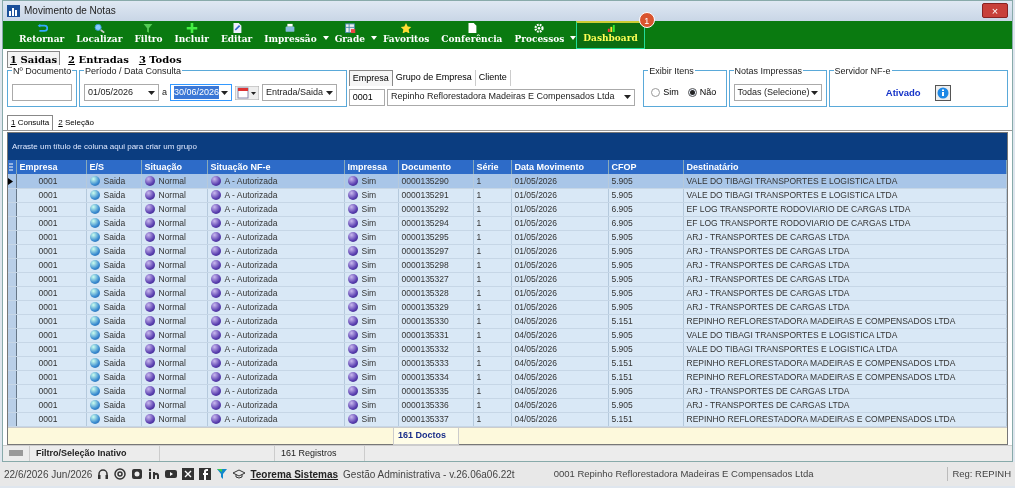  I want to click on x-icon, so click(188, 474).